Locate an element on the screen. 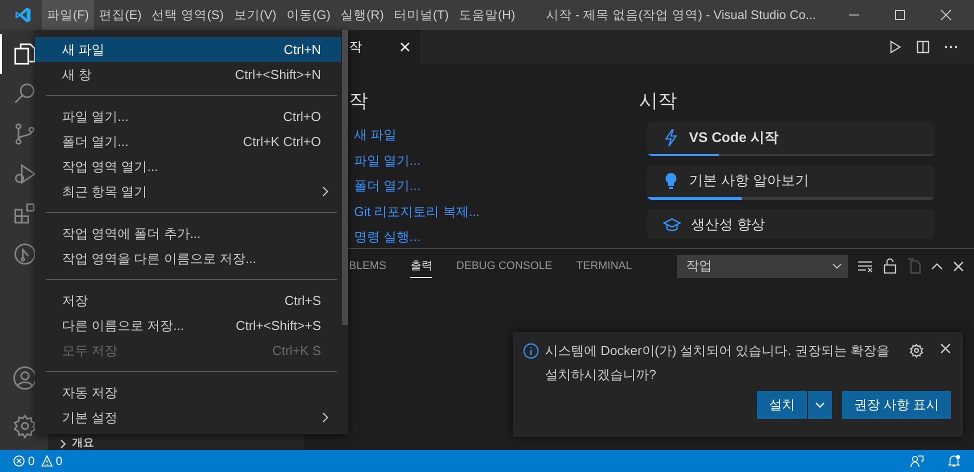 Image resolution: width=974 pixels, height=472 pixels. menu-item: 새 창 Ctrl+<Shift>+N is located at coordinates (188, 74).